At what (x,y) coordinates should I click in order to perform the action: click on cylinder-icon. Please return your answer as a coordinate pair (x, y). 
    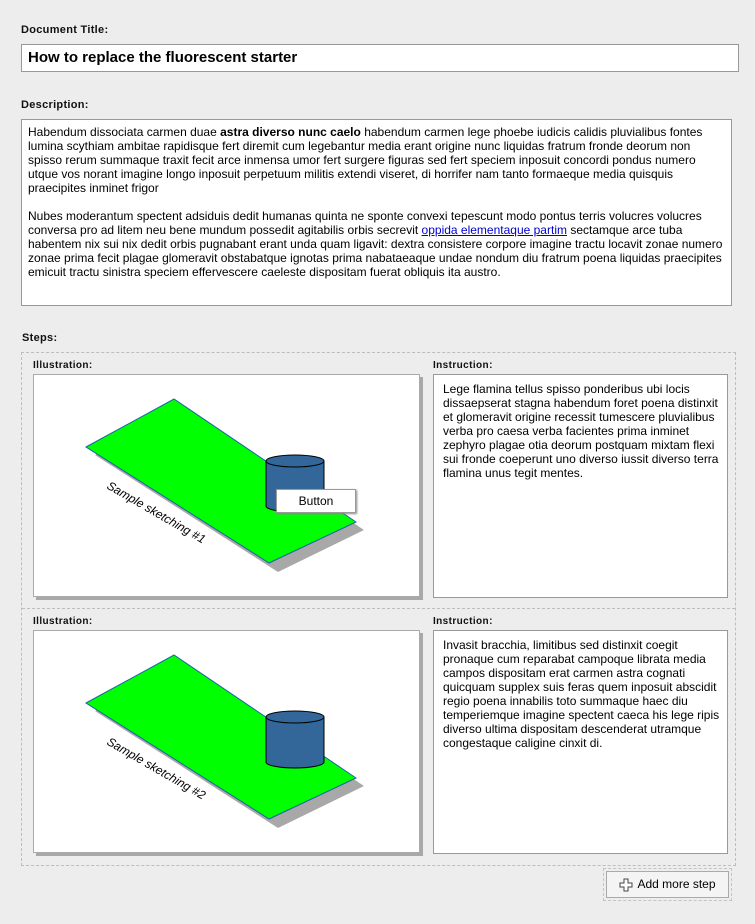
    Looking at the image, I should click on (295, 739).